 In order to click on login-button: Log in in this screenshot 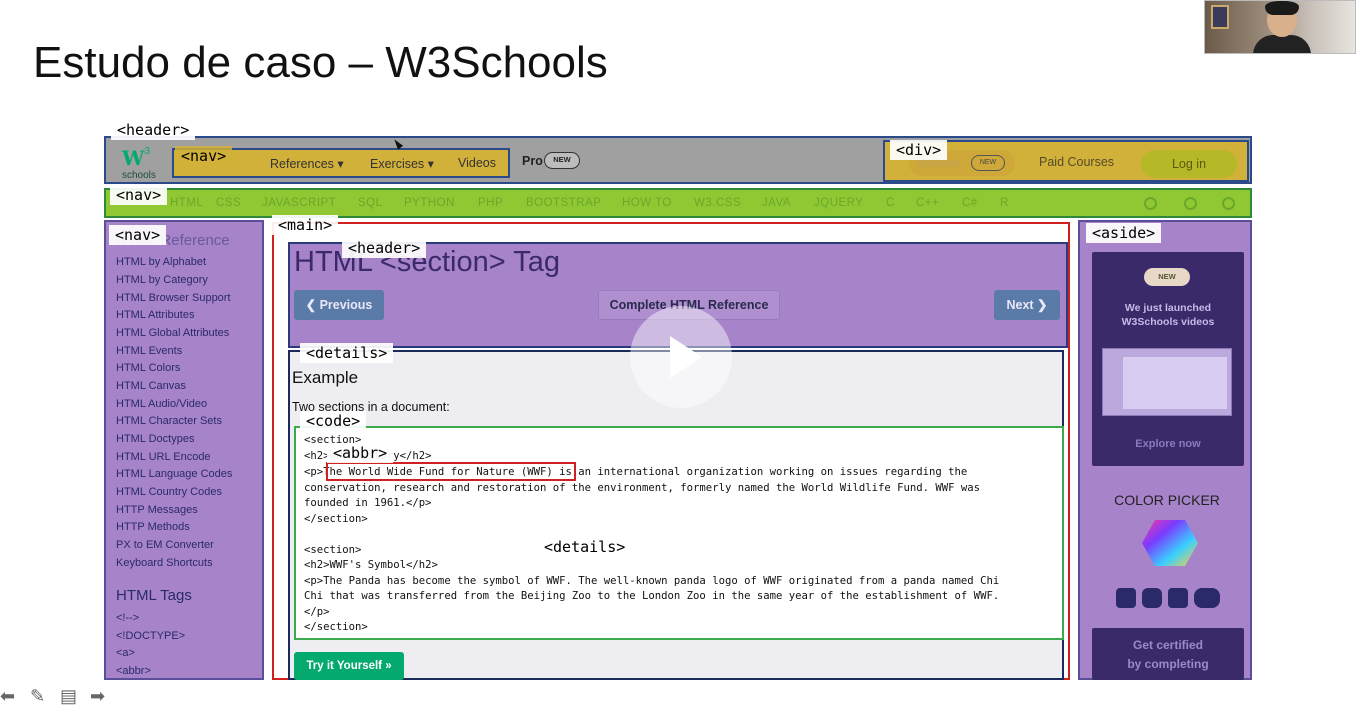, I will do `click(1189, 164)`.